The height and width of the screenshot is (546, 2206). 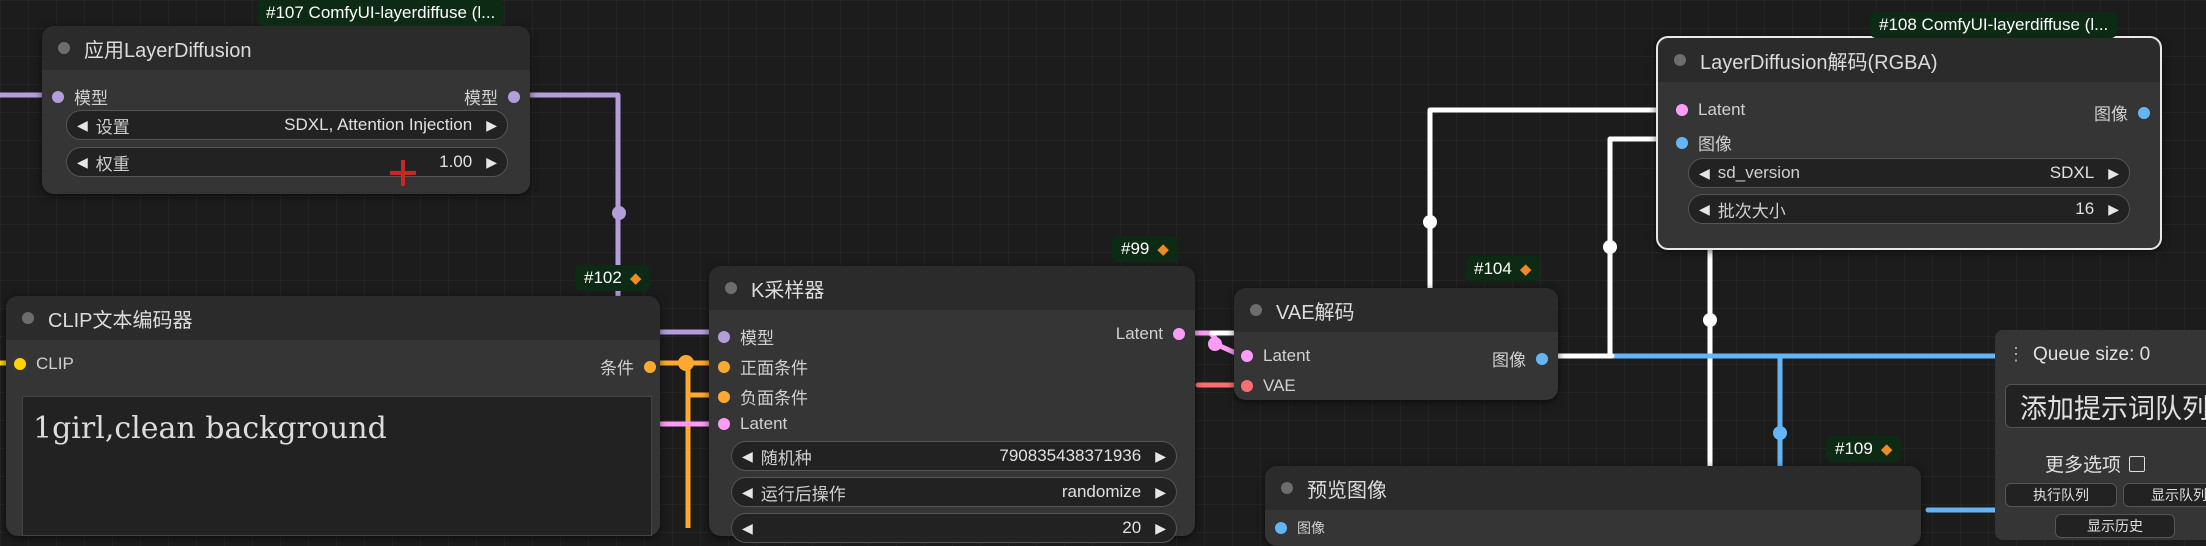 I want to click on node-id-text: #109, so click(x=1854, y=448).